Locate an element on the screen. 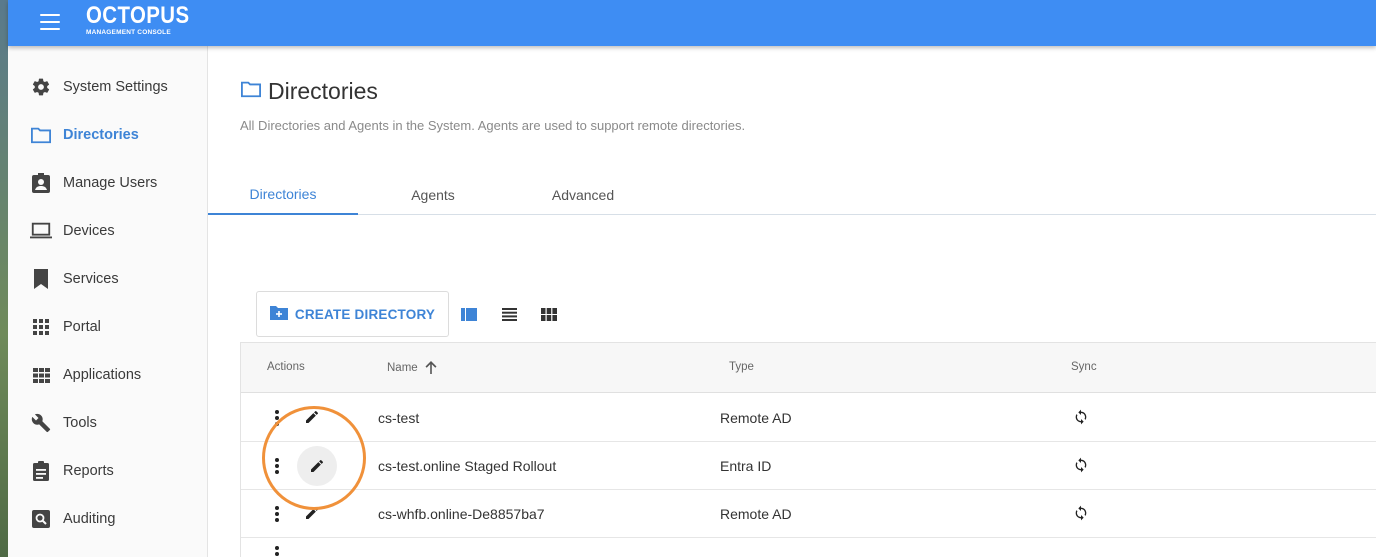  column-header-name: Name is located at coordinates (412, 367).